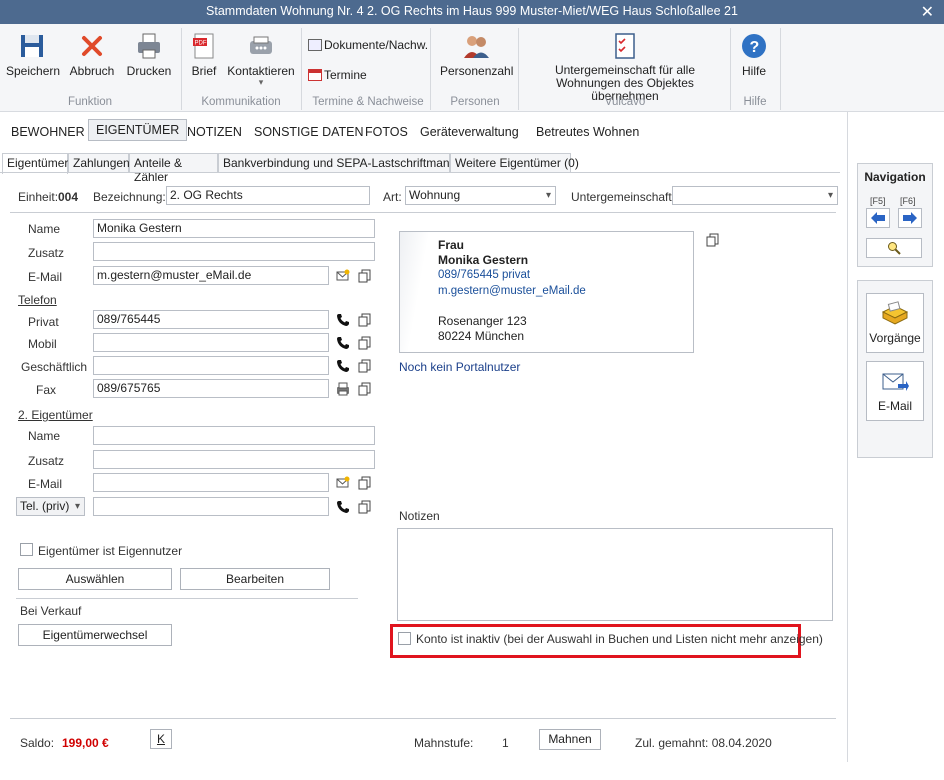 The image size is (944, 780). I want to click on next-button, so click(910, 218).